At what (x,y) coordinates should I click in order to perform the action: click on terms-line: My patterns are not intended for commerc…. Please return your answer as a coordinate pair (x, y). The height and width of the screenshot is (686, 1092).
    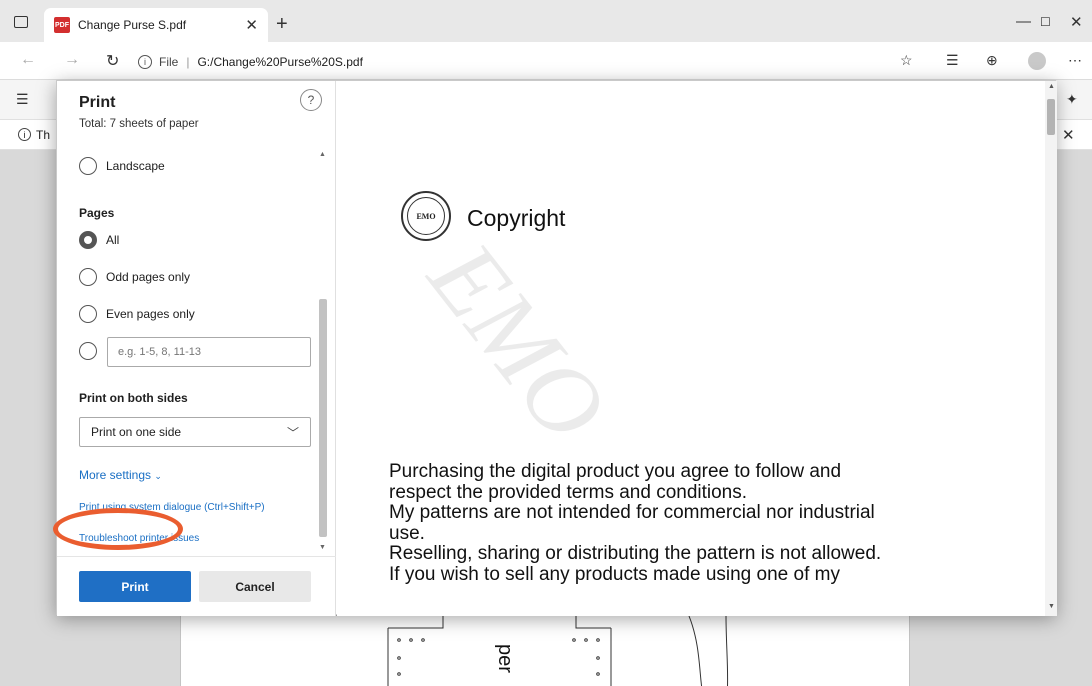
    Looking at the image, I should click on (632, 512).